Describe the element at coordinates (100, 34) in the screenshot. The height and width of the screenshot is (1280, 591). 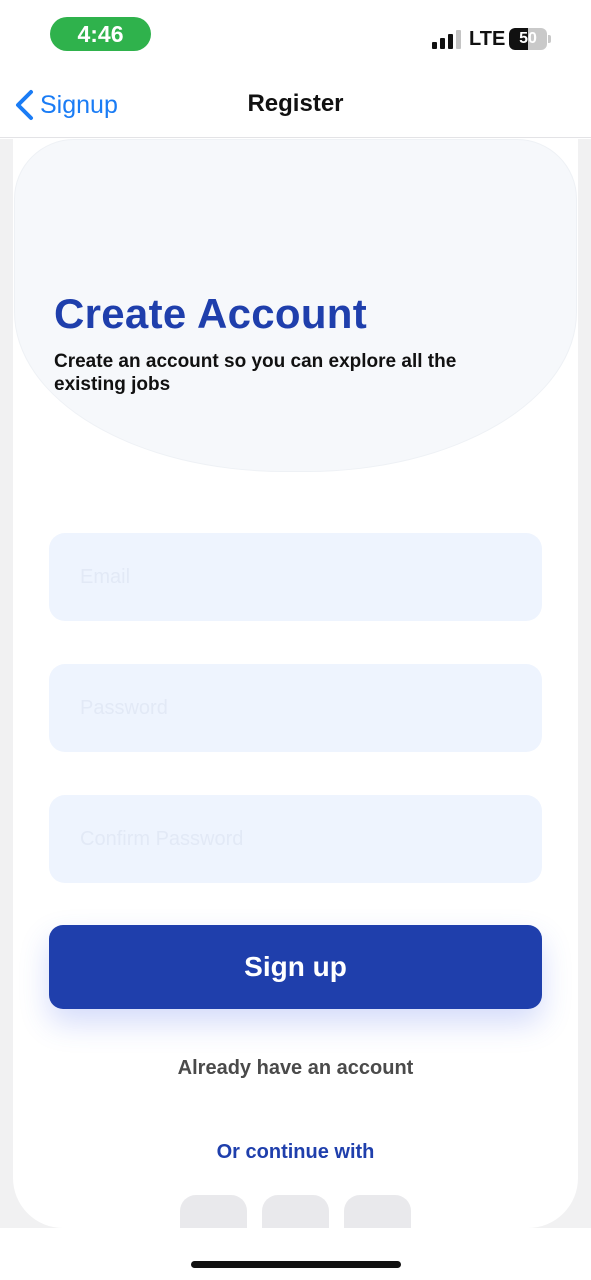
I see `status-time: 4:46` at that location.